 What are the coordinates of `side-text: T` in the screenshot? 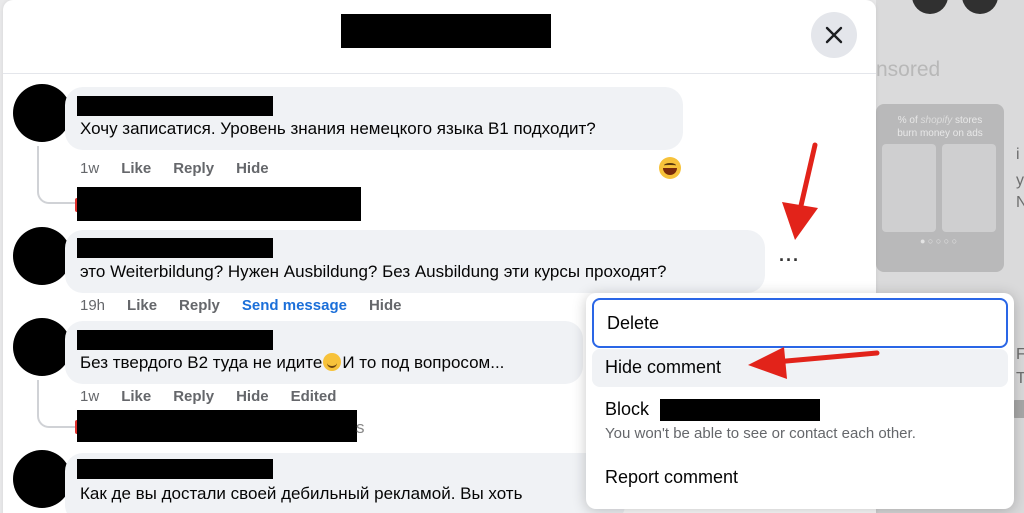 It's located at (1020, 378).